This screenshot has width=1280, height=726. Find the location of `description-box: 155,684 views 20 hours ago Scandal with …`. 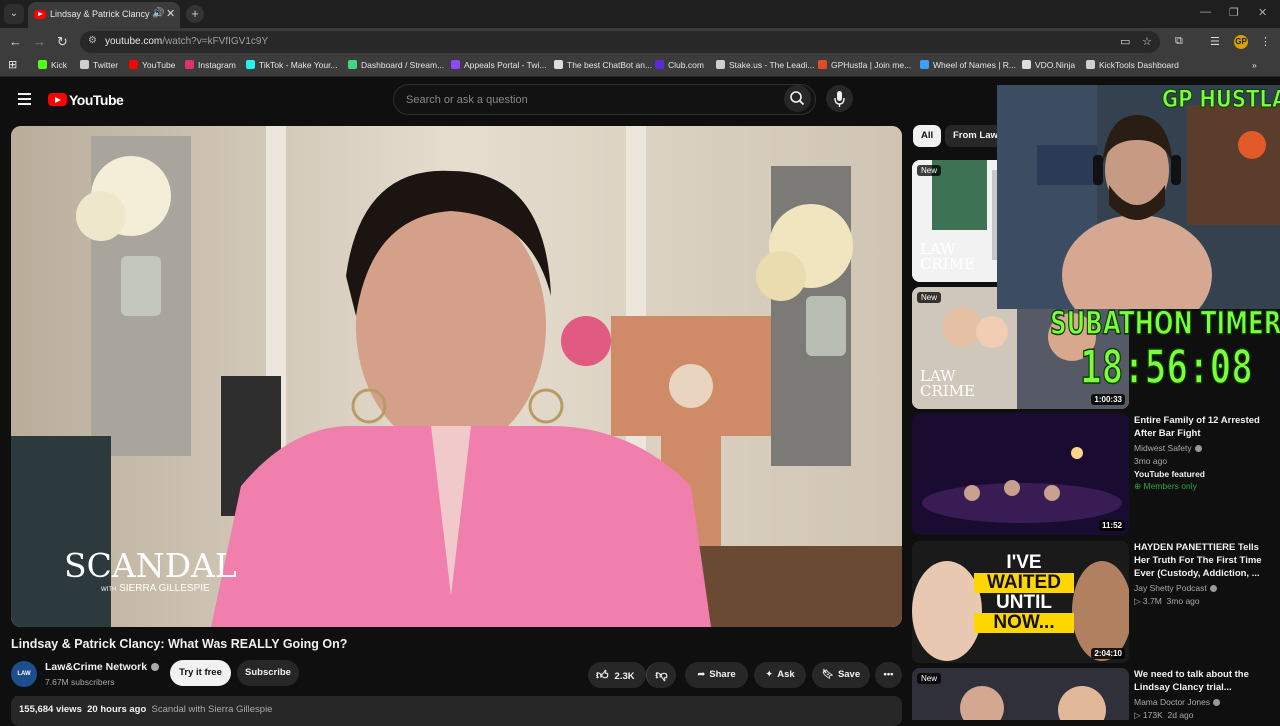

description-box: 155,684 views 20 hours ago Scandal with … is located at coordinates (456, 711).